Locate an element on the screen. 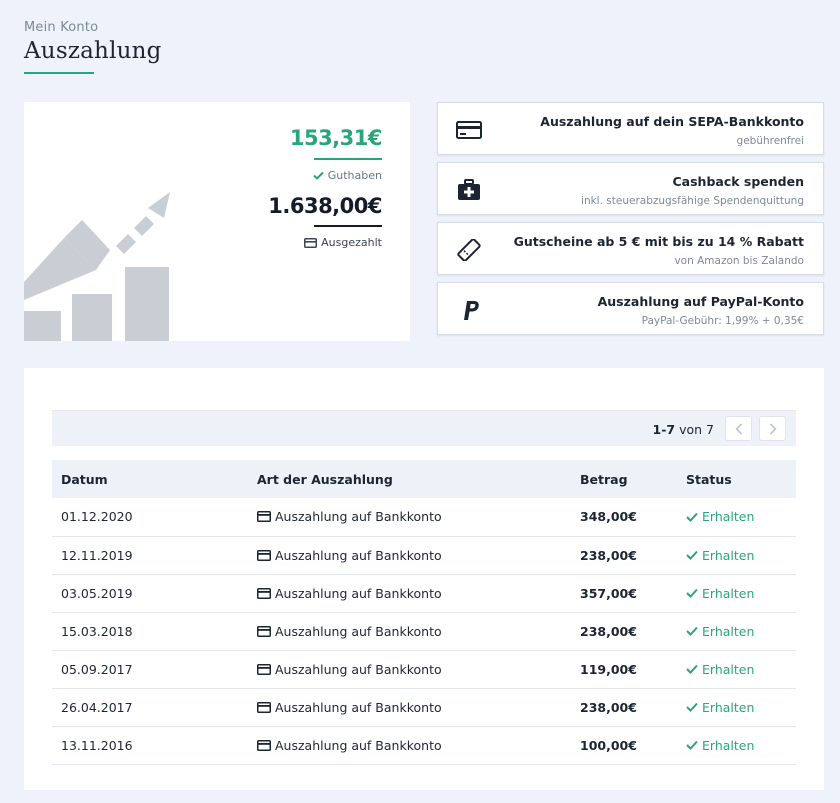 Image resolution: width=840 pixels, height=803 pixels. table-header-row: Datum Art der Auszahlung Betrag Status is located at coordinates (424, 479).